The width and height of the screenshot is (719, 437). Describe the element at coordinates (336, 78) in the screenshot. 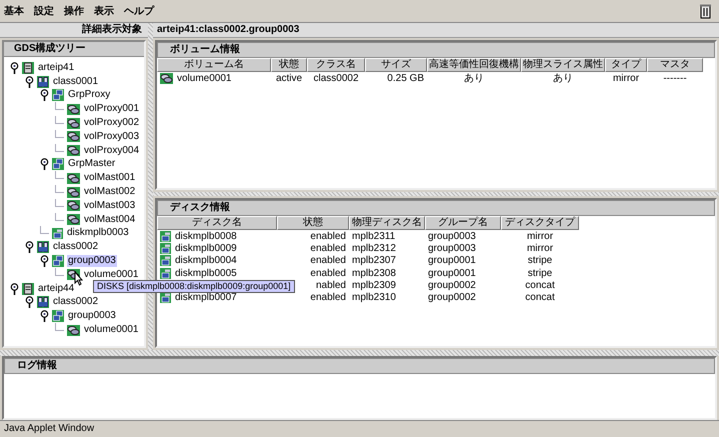

I see `table-cell: class0002` at that location.